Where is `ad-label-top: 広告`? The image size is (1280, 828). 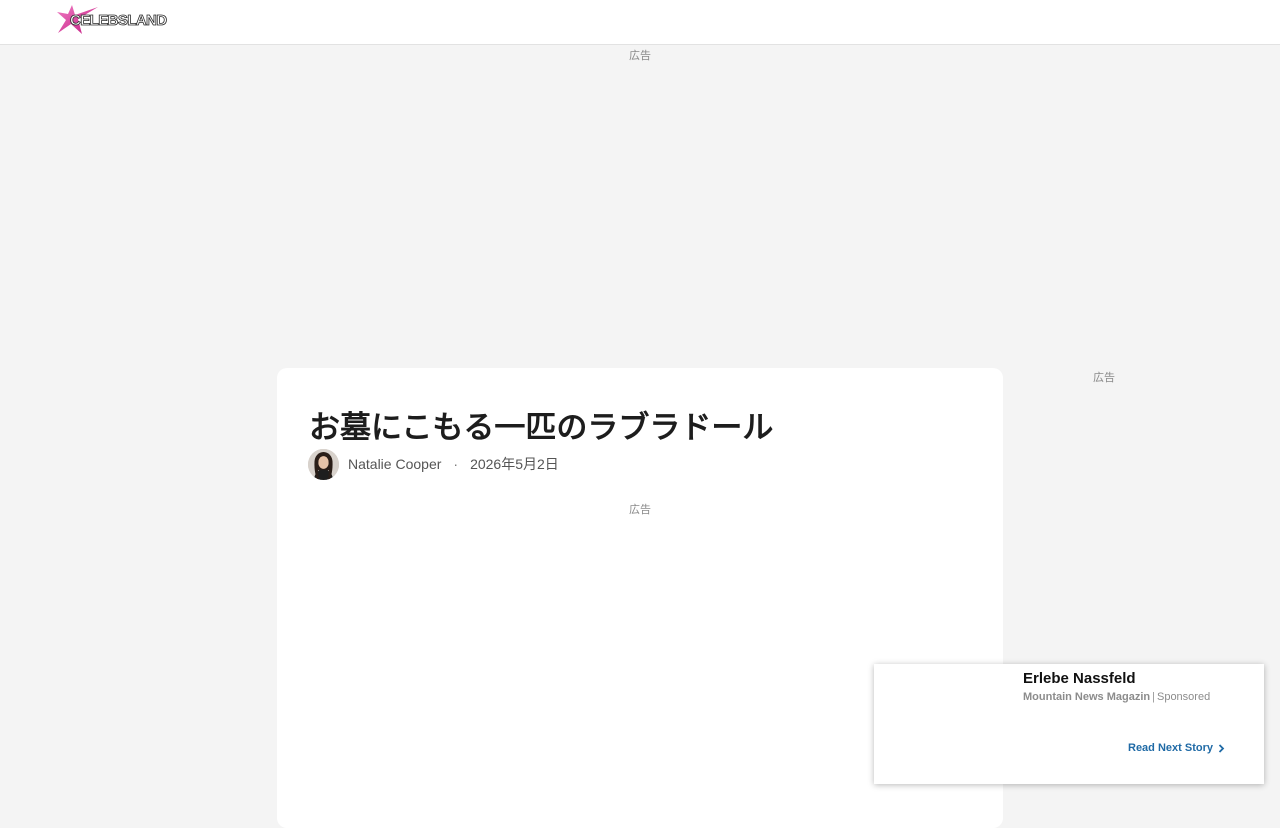
ad-label-top: 広告 is located at coordinates (640, 55).